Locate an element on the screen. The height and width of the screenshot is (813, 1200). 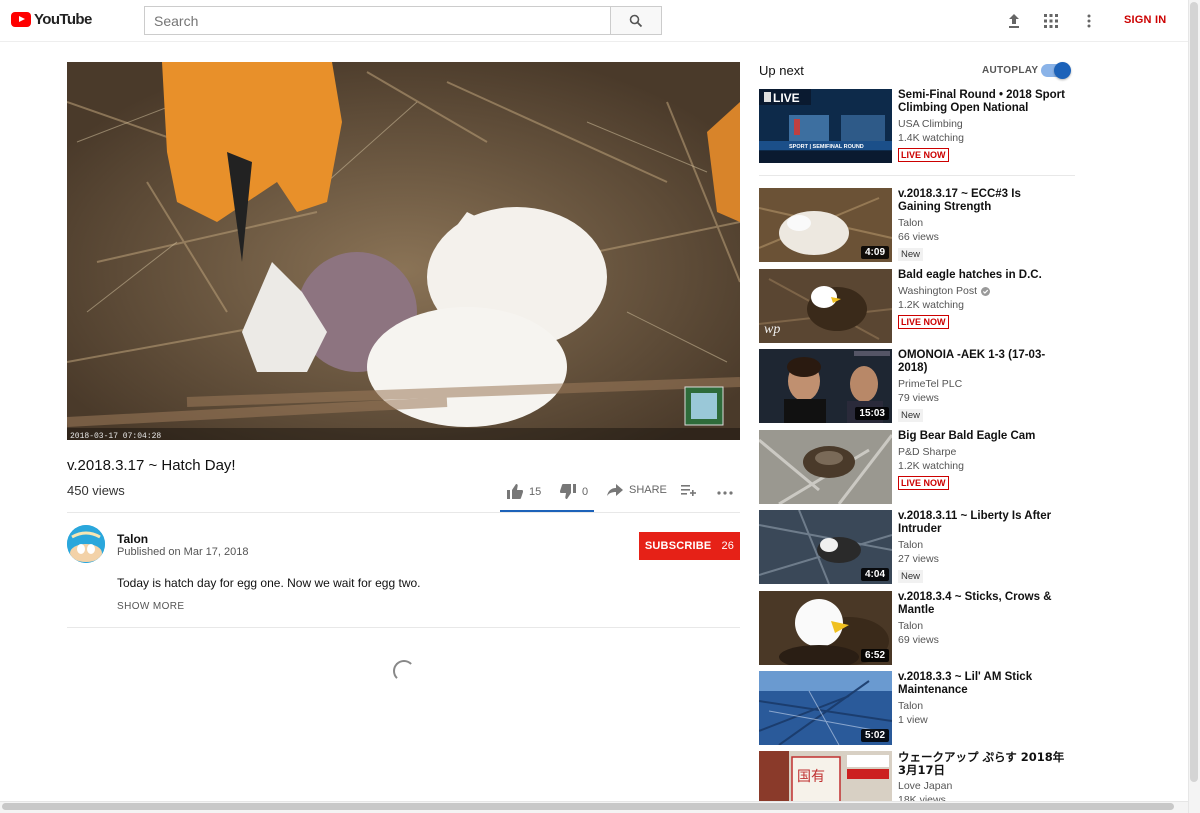
video-stat: 69 views is located at coordinates (918, 640).